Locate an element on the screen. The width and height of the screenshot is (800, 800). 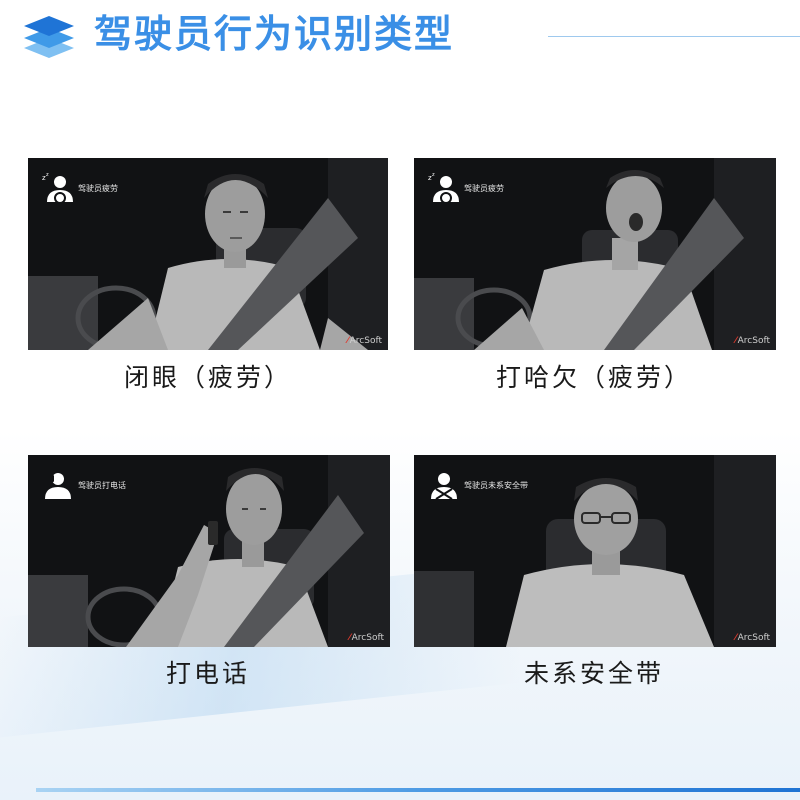
bottom-accent-bar is located at coordinates (418, 790).